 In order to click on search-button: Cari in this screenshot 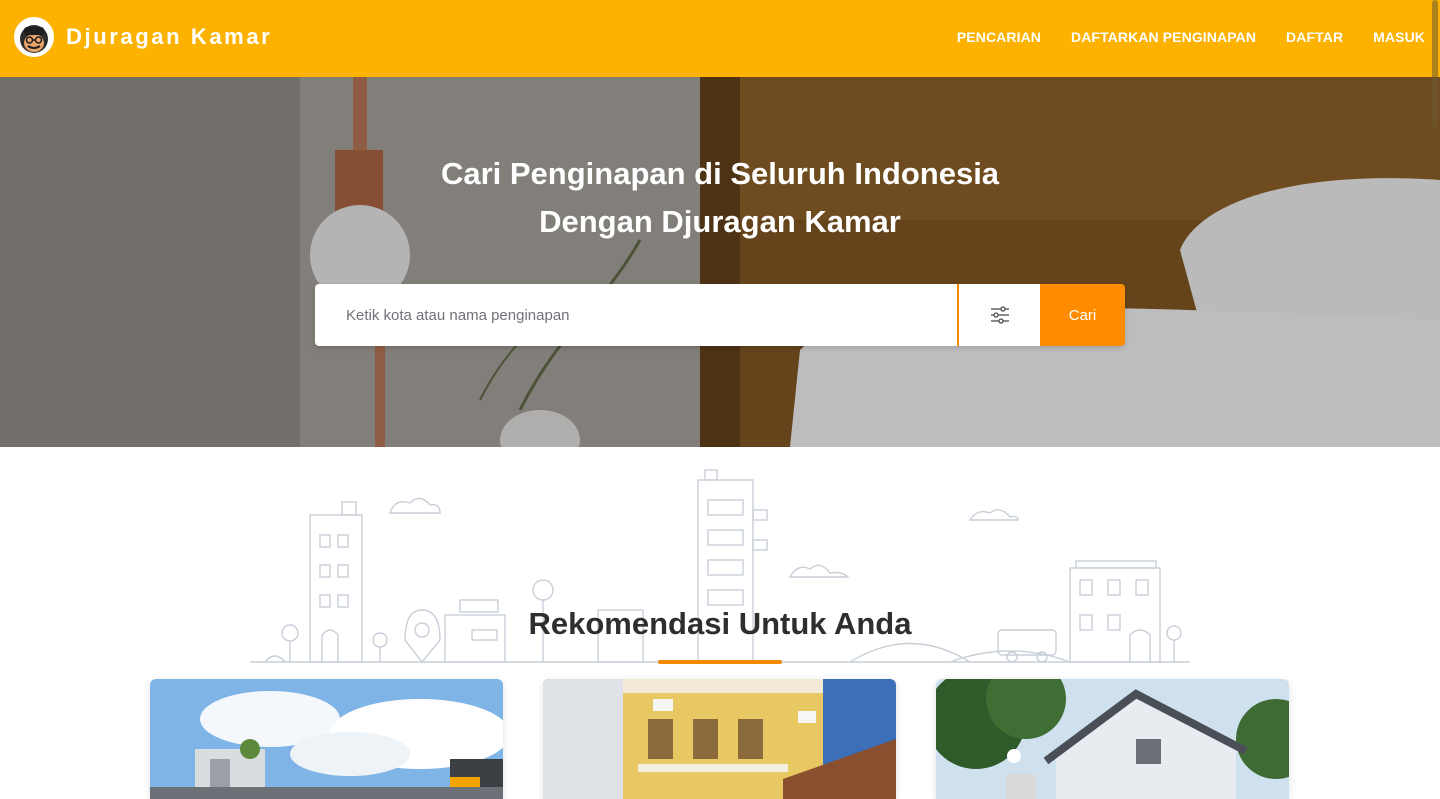, I will do `click(1082, 315)`.